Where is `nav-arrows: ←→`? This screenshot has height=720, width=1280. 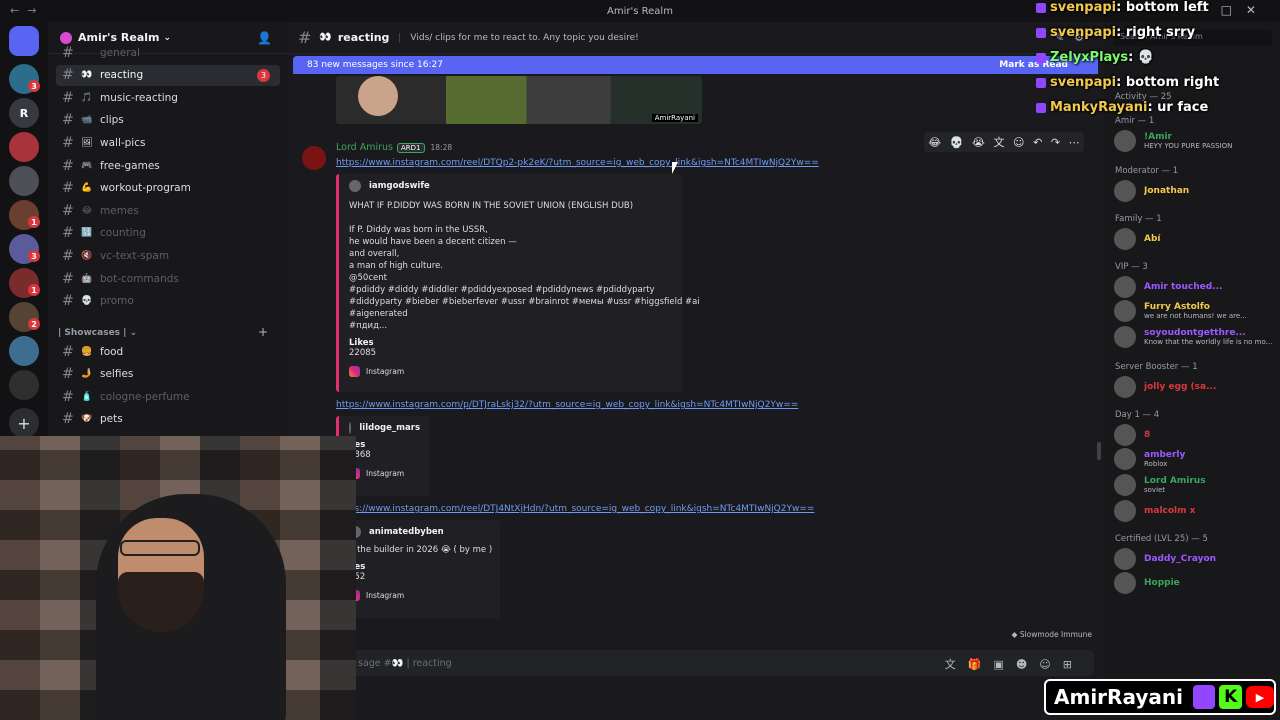
nav-arrows: ←→ is located at coordinates (27, 10).